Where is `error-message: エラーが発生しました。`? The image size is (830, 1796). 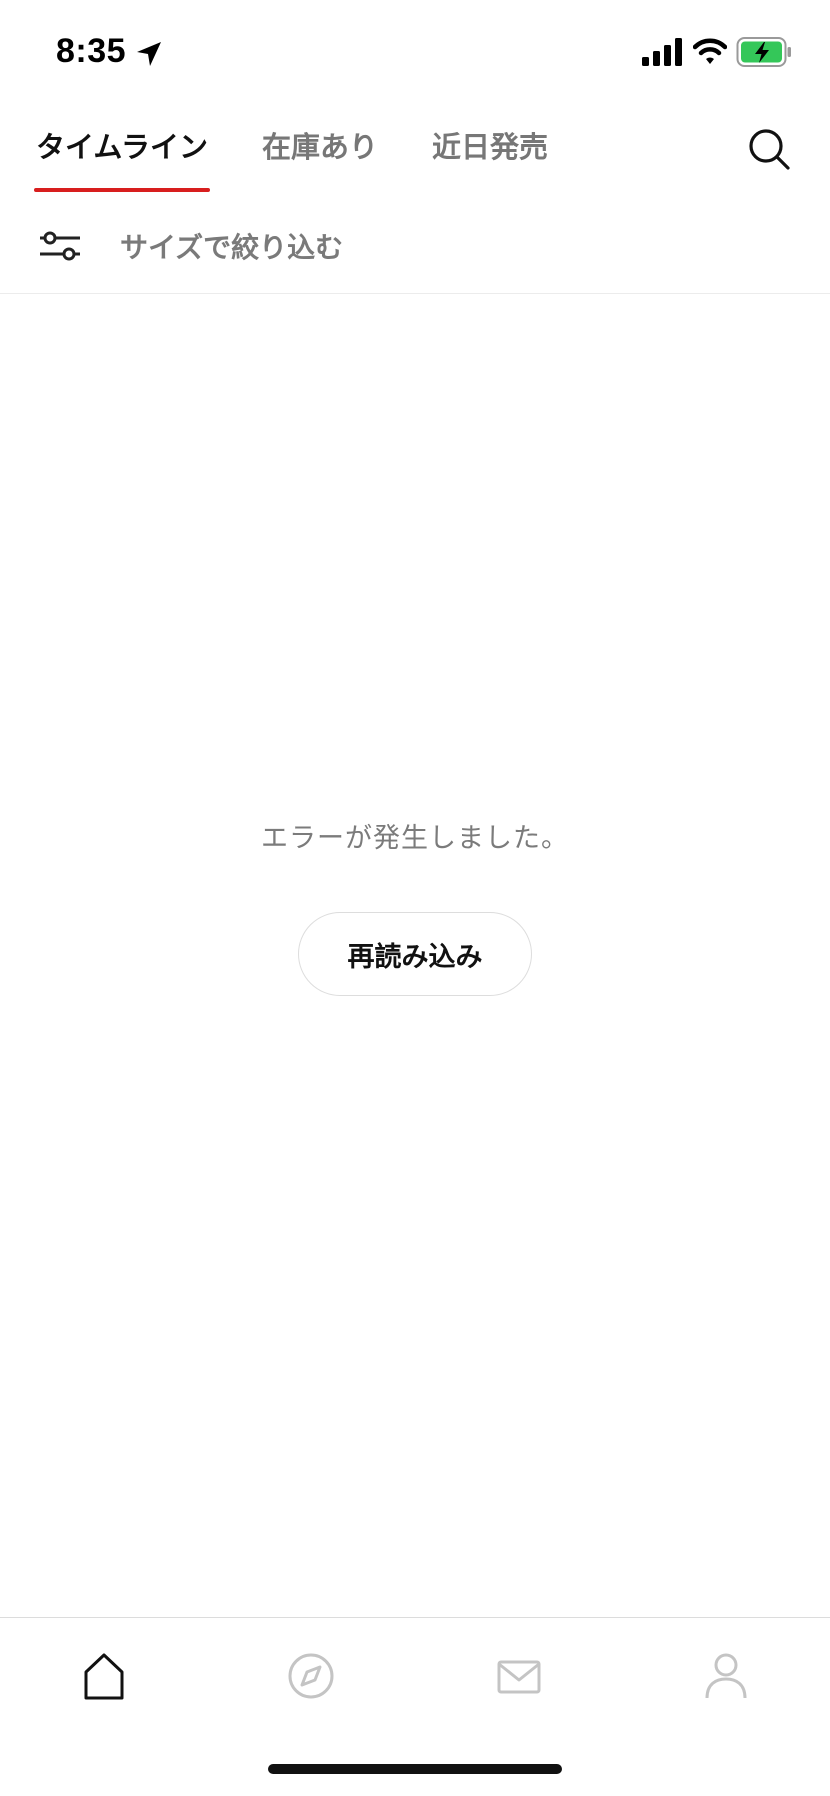 error-message: エラーが発生しました。 is located at coordinates (415, 838).